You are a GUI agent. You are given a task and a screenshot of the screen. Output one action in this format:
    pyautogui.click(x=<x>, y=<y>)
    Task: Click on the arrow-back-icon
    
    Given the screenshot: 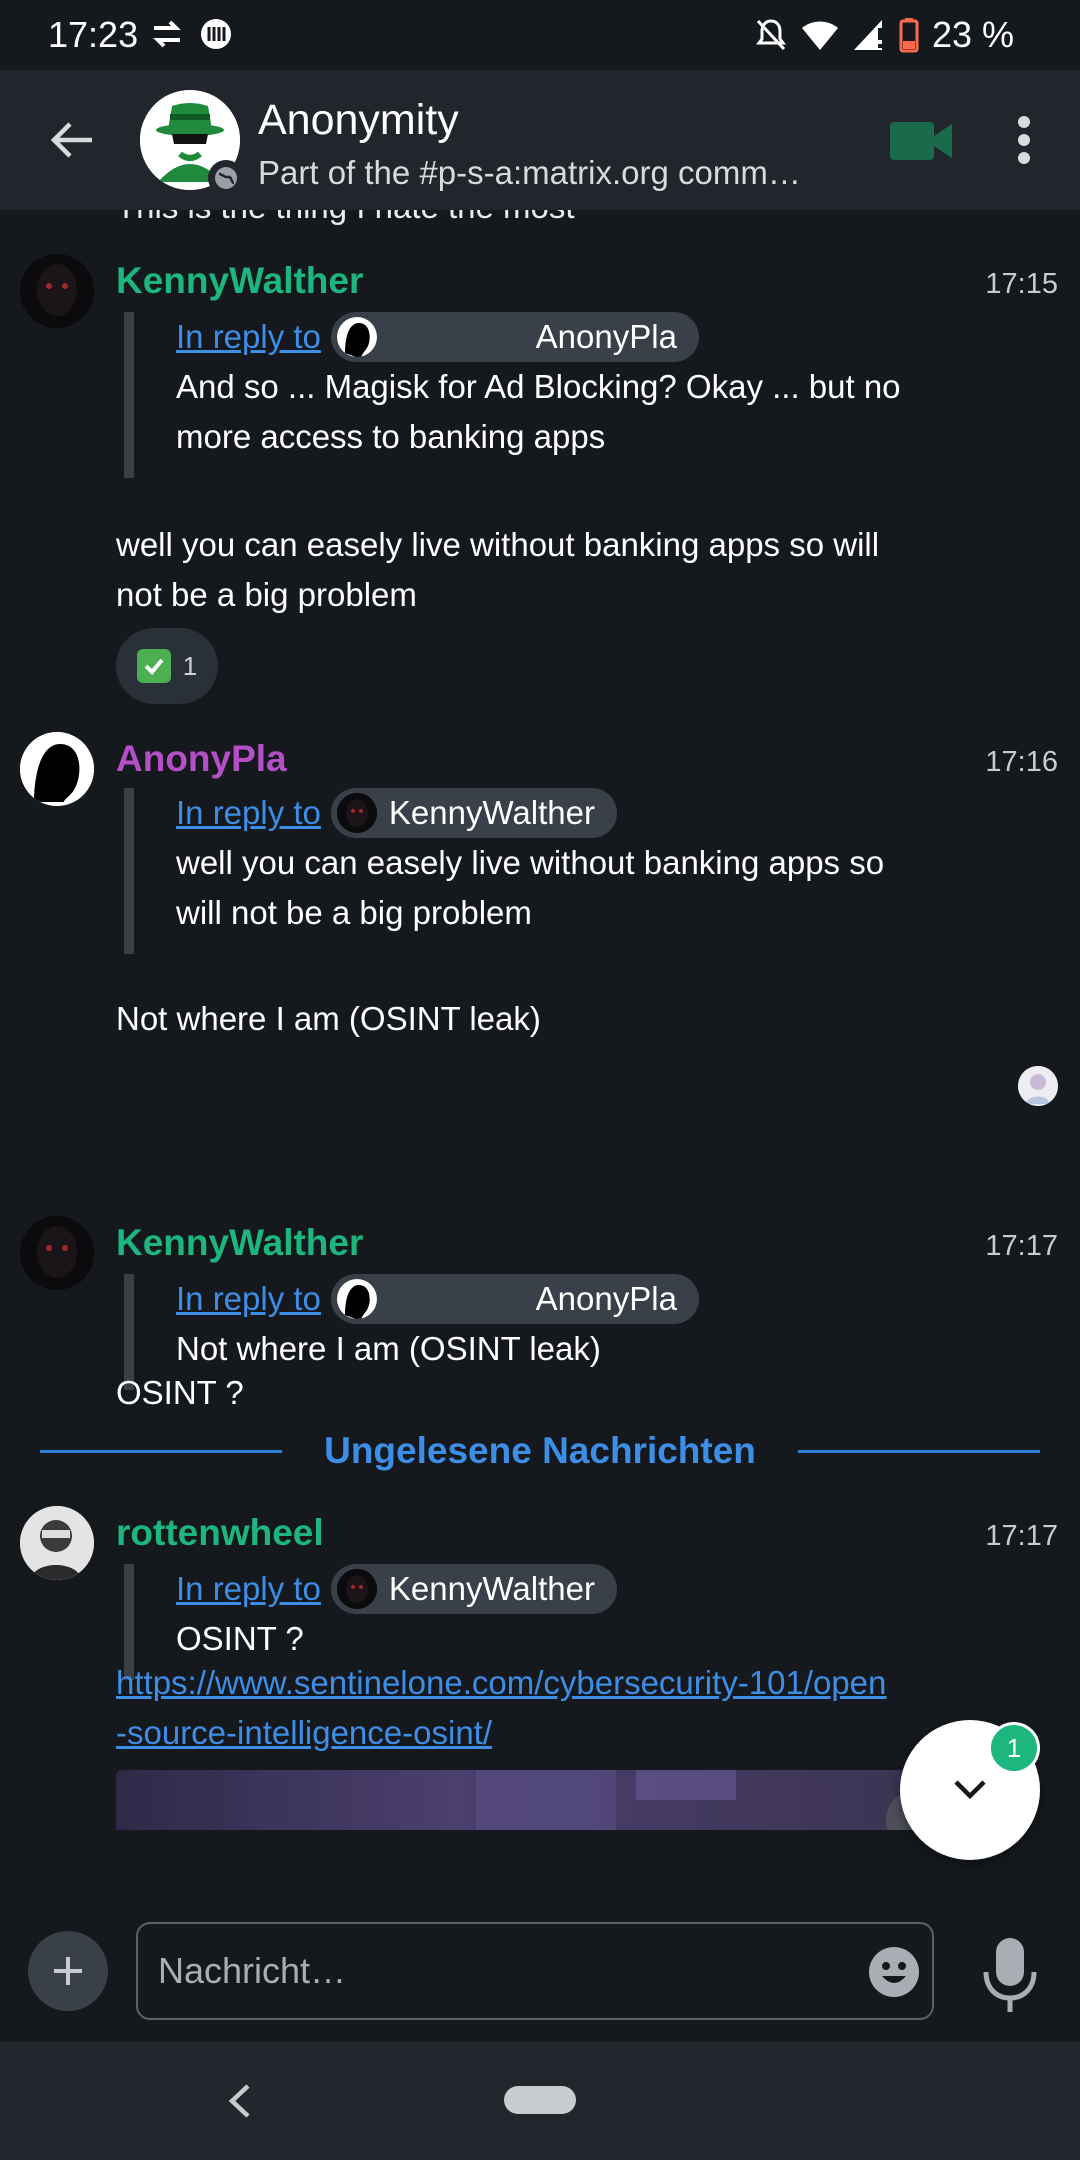 What is the action you would take?
    pyautogui.click(x=71, y=140)
    